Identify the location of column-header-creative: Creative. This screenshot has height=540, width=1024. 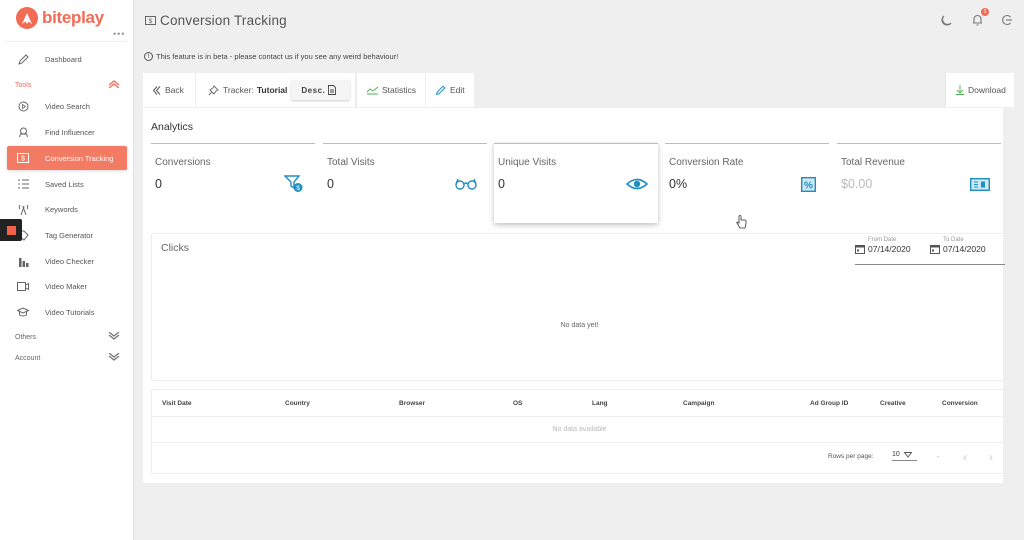
(893, 403).